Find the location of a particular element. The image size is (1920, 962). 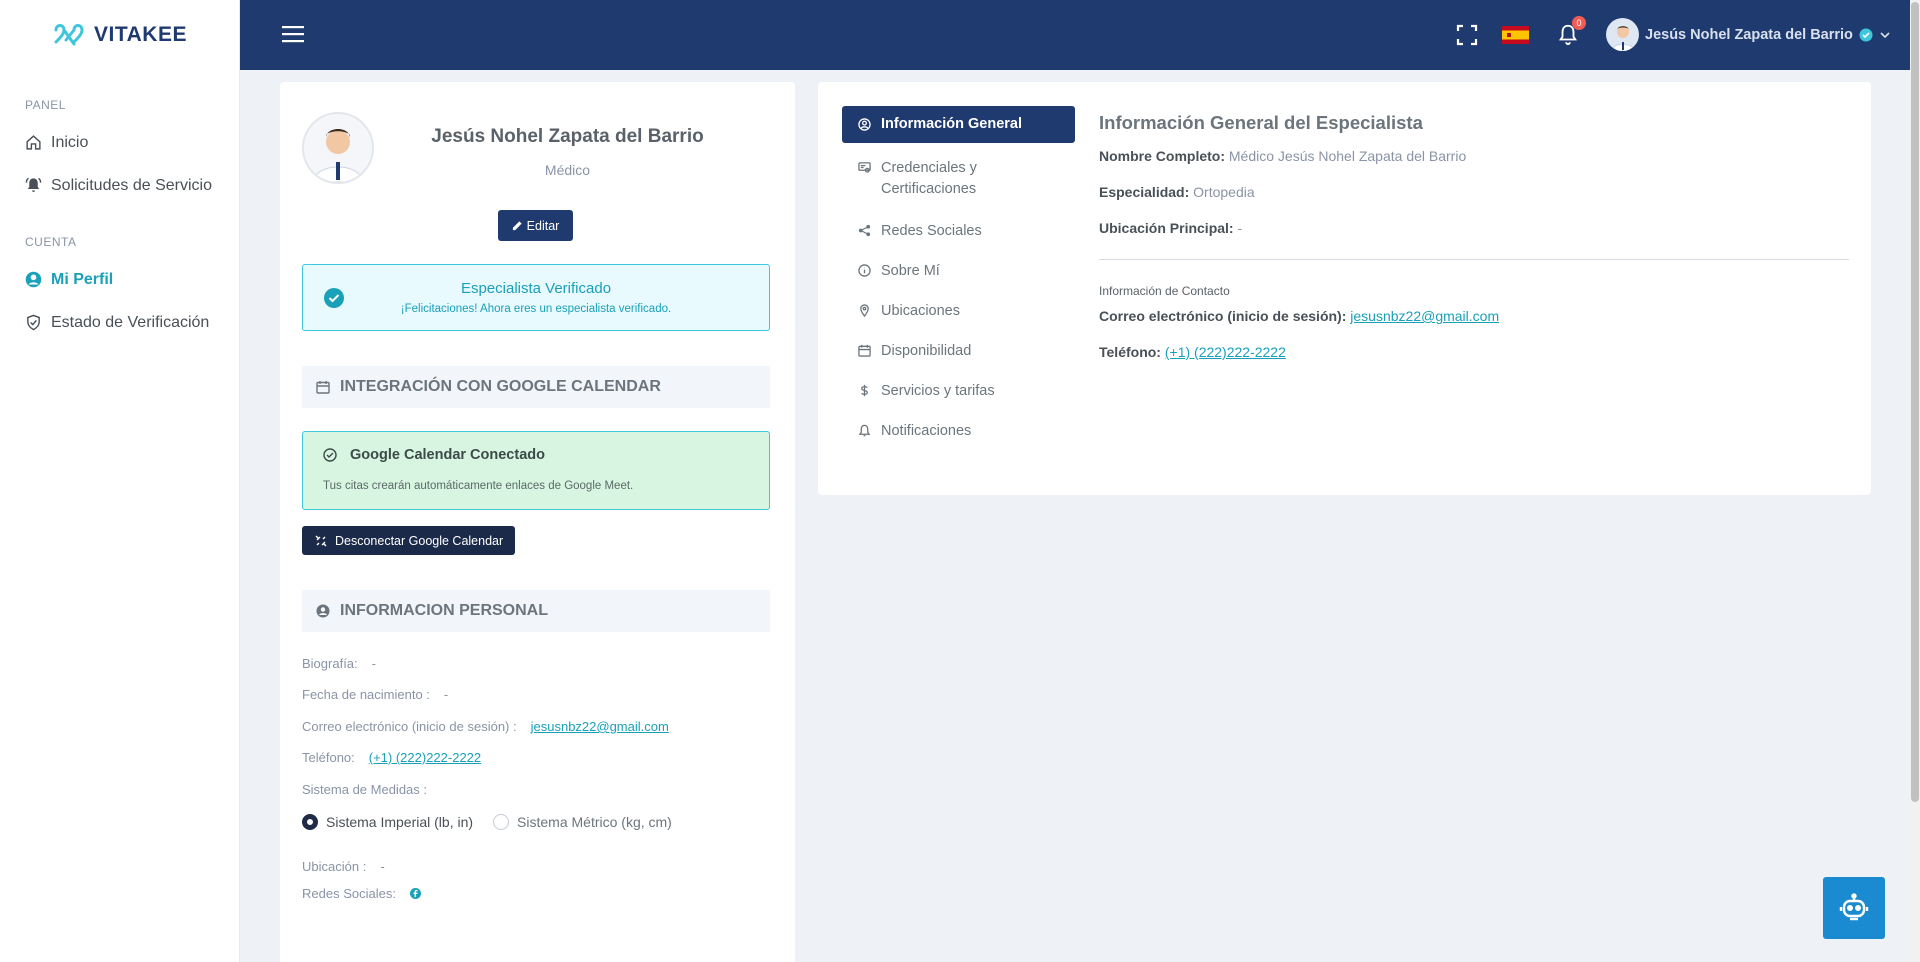

birthdate-label: Fecha de nacimiento : is located at coordinates (366, 694).